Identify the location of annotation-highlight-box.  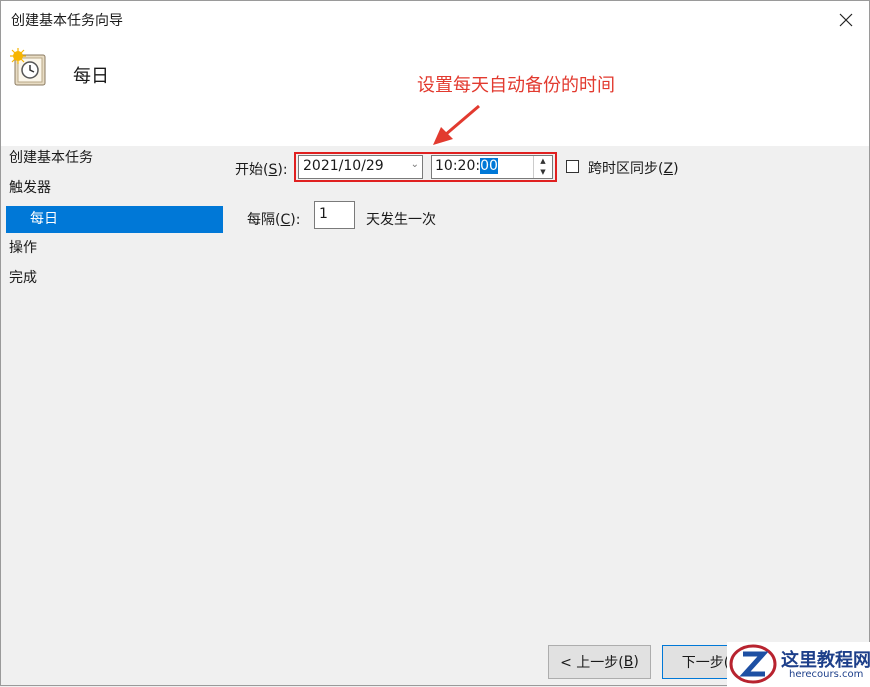
(425, 167).